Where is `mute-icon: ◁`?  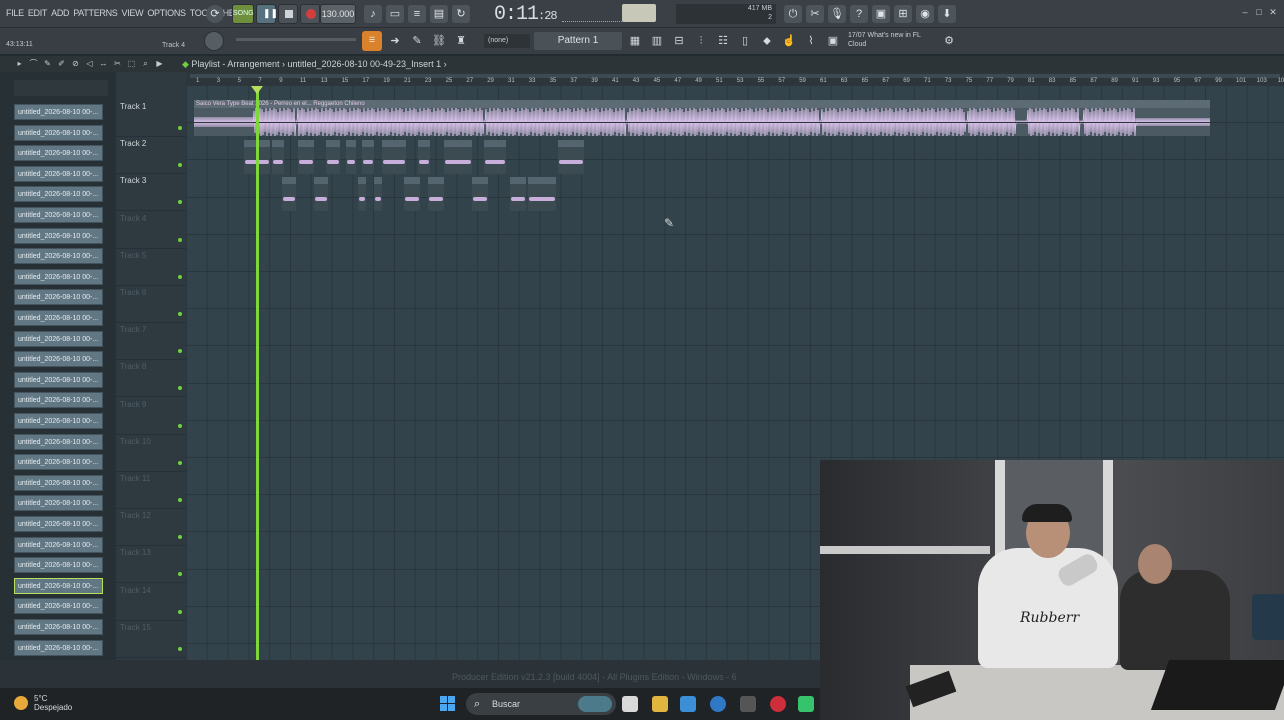
mute-icon: ◁ is located at coordinates (89, 64).